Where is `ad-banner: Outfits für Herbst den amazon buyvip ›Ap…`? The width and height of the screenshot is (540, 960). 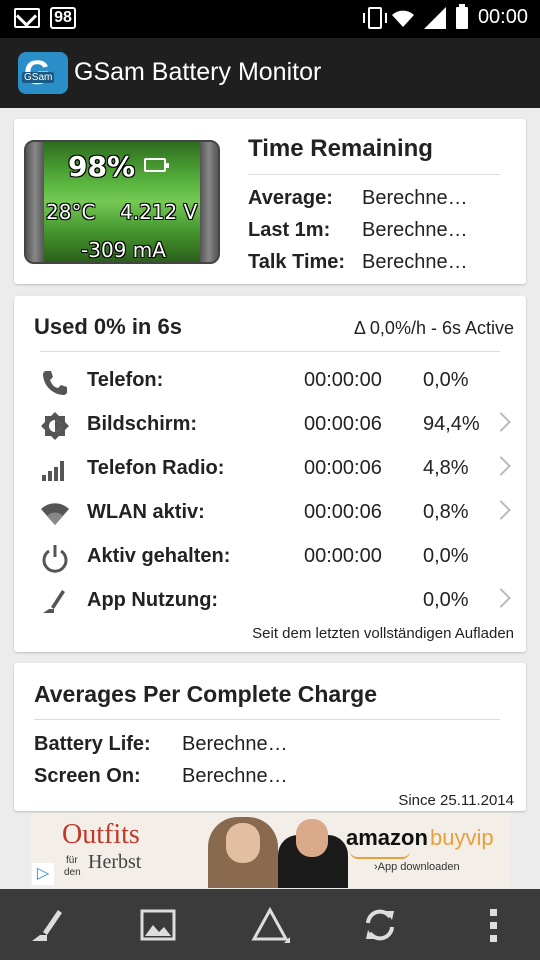 ad-banner: Outfits für Herbst den amazon buyvip ›Ap… is located at coordinates (270, 850).